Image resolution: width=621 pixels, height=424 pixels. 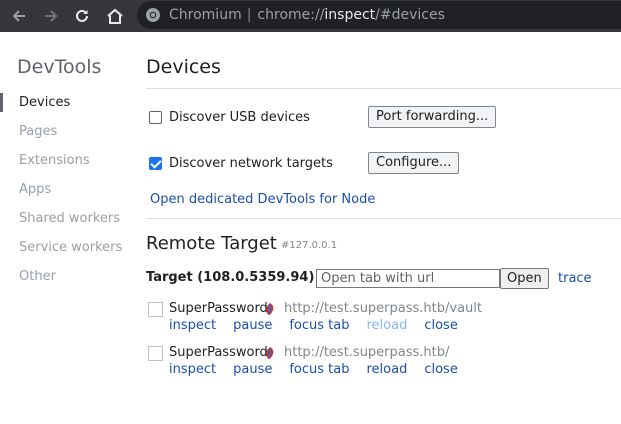 I want to click on reload-button, so click(x=82, y=16).